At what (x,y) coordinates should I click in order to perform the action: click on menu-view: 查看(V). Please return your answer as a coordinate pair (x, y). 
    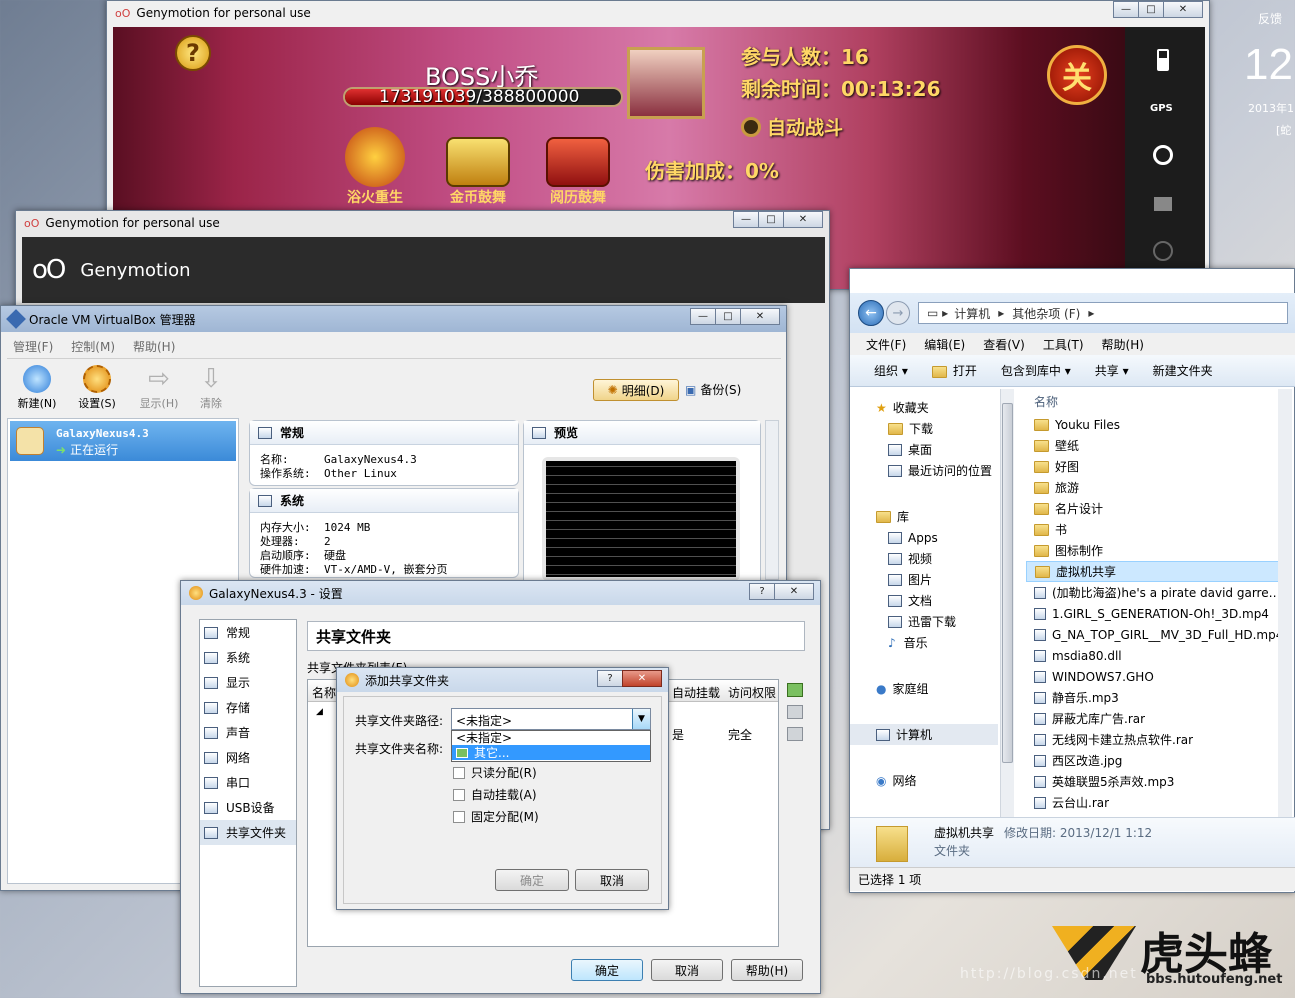
    Looking at the image, I should click on (1004, 344).